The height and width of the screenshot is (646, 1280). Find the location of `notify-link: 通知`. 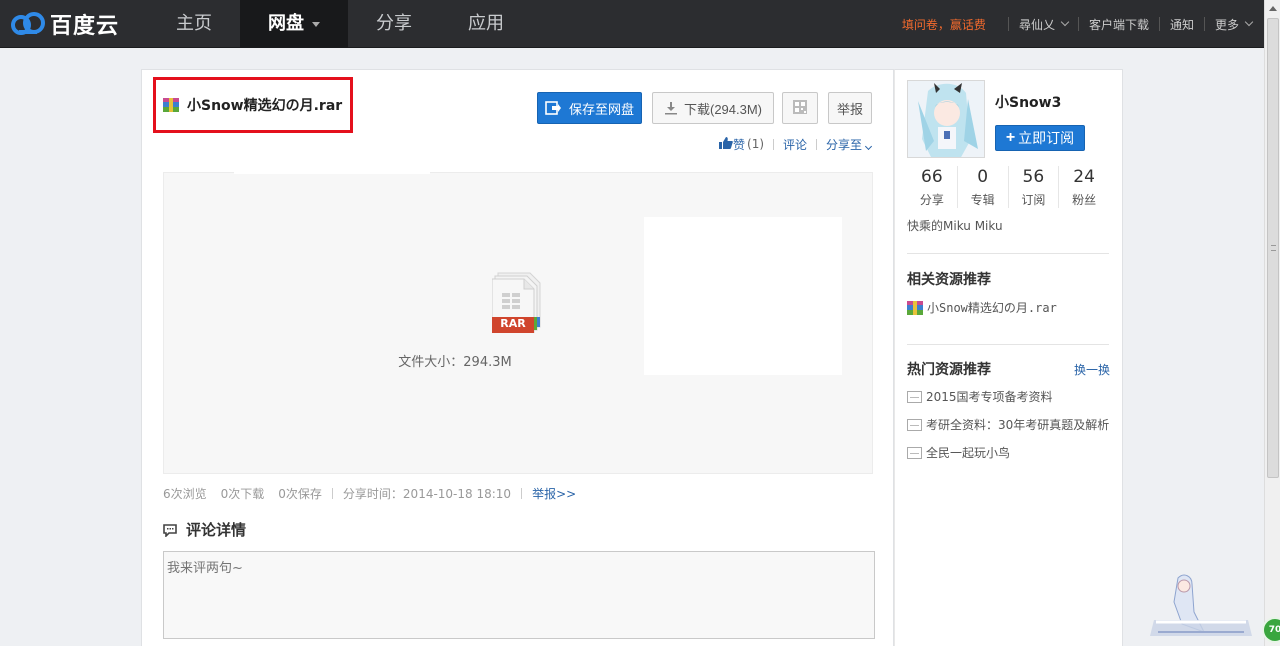

notify-link: 通知 is located at coordinates (1182, 24).